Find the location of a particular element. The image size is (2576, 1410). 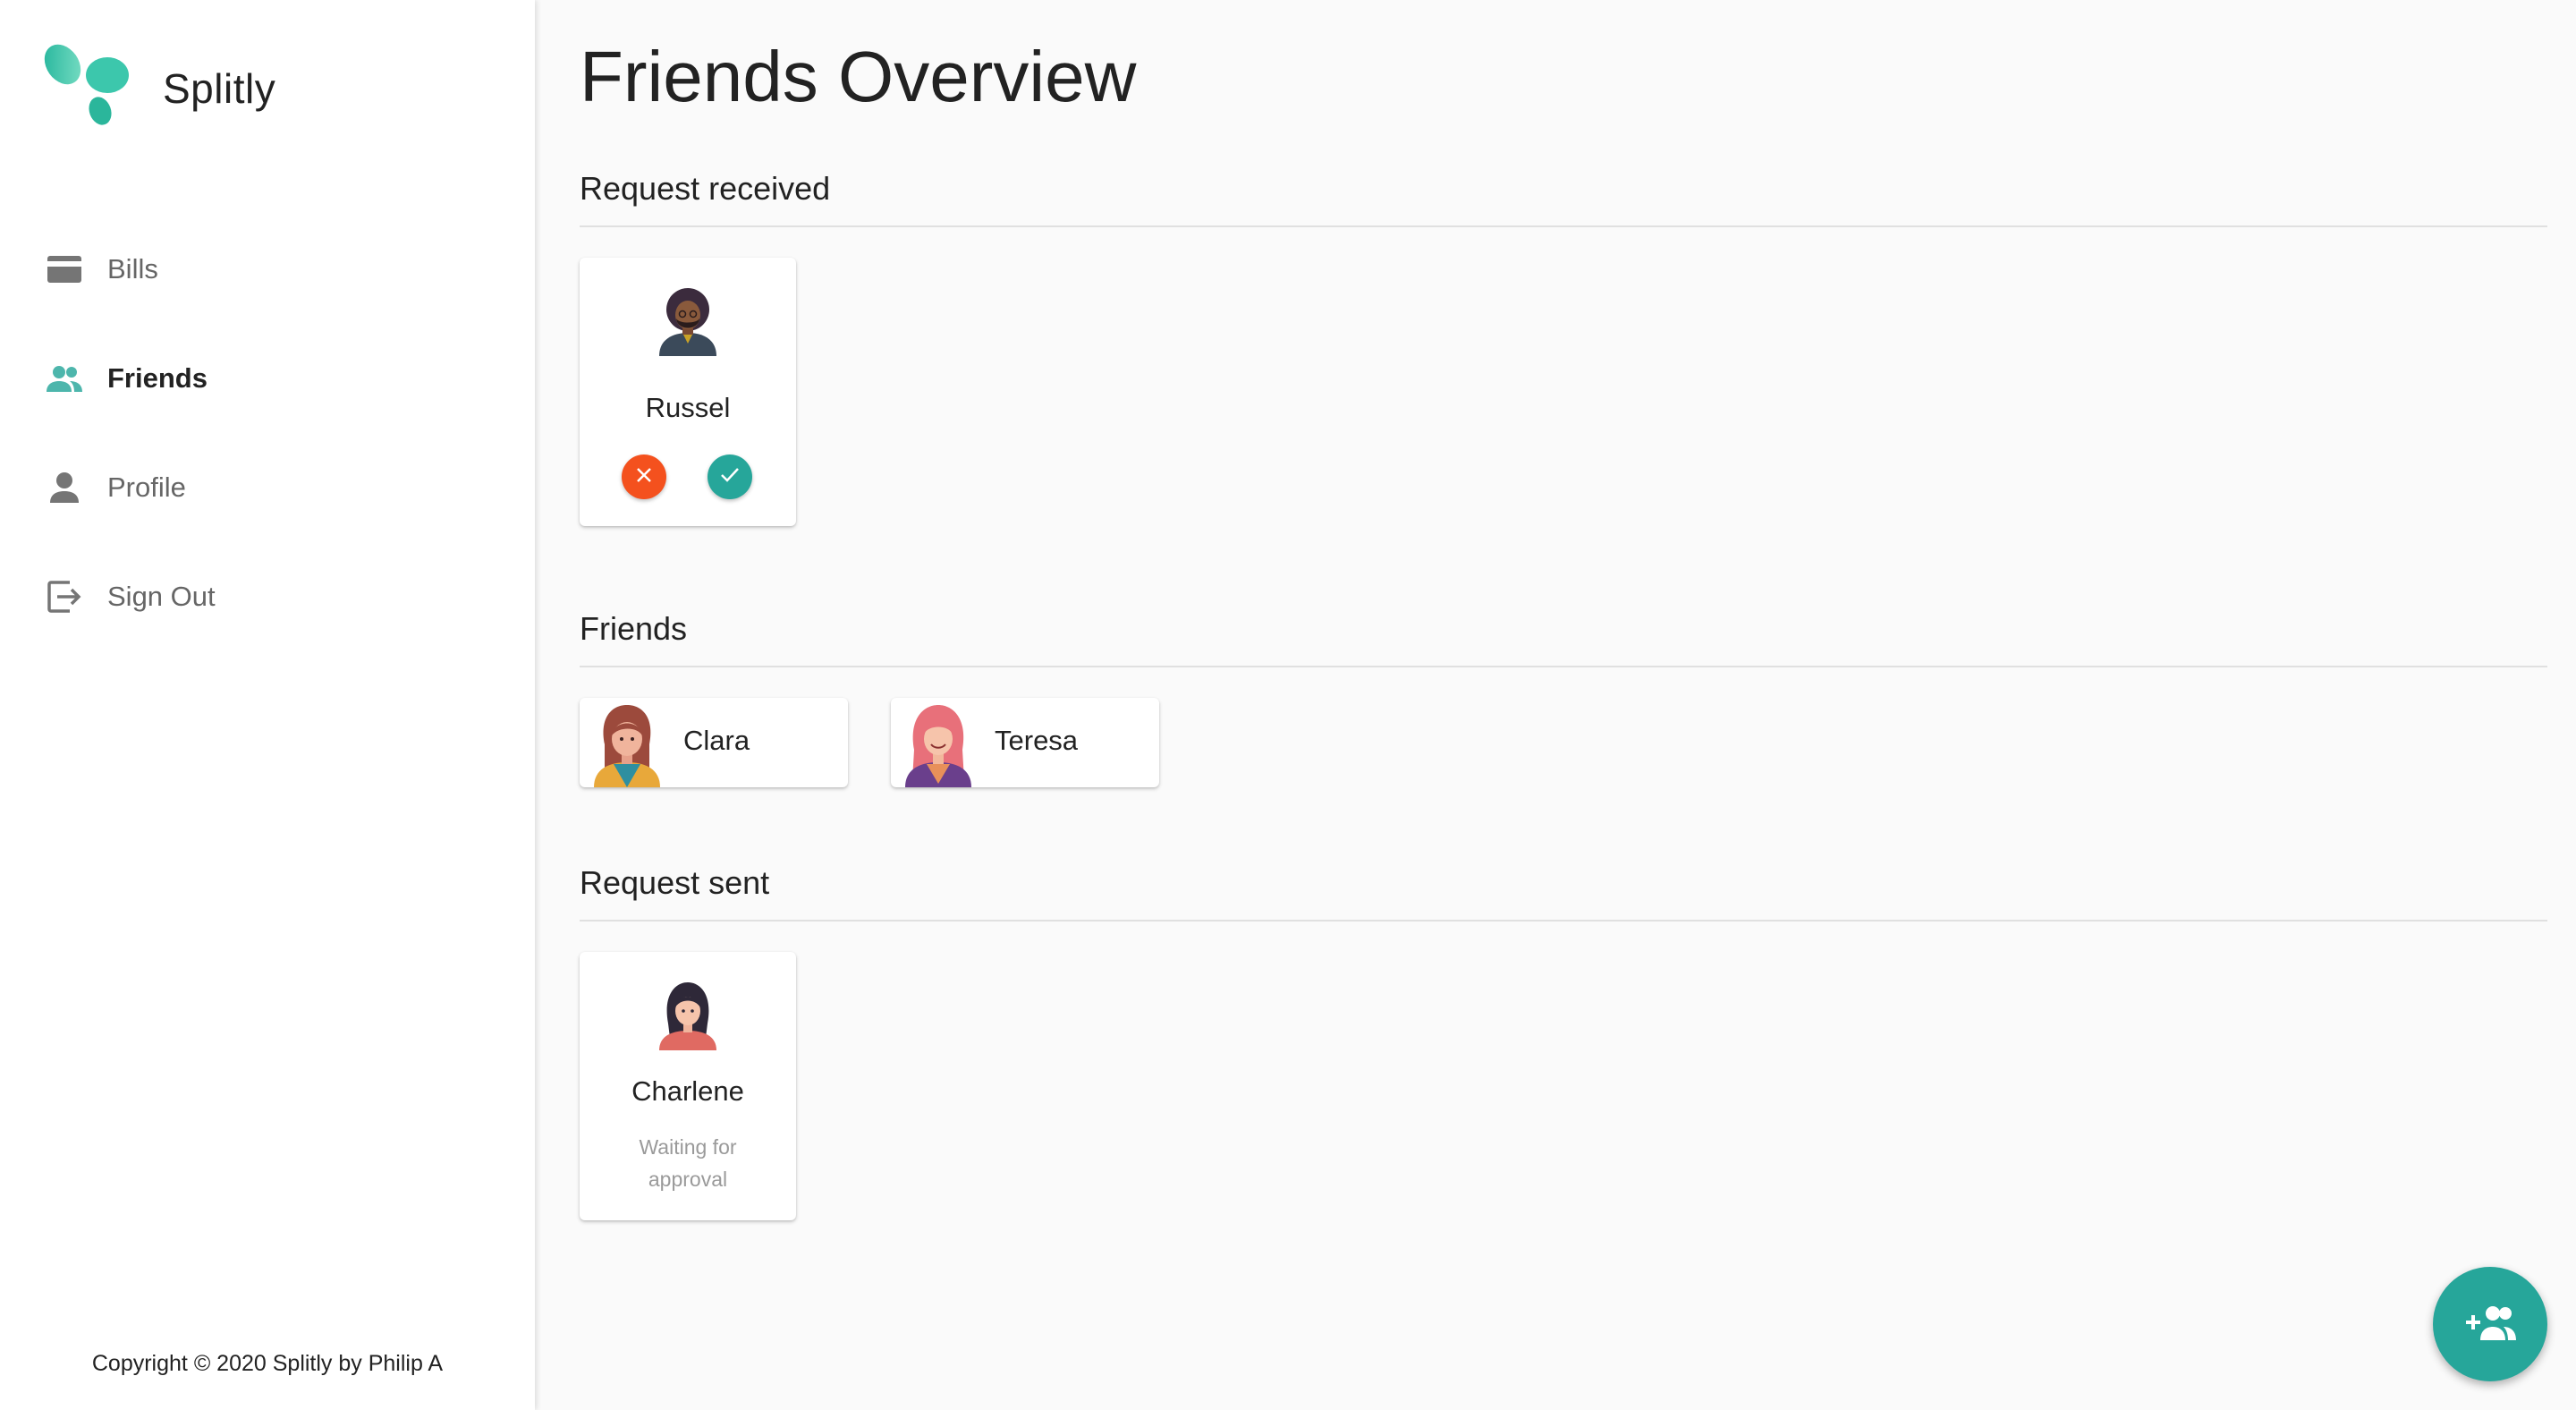

sent-request-card: Charlene Waiting for approval is located at coordinates (688, 1086).